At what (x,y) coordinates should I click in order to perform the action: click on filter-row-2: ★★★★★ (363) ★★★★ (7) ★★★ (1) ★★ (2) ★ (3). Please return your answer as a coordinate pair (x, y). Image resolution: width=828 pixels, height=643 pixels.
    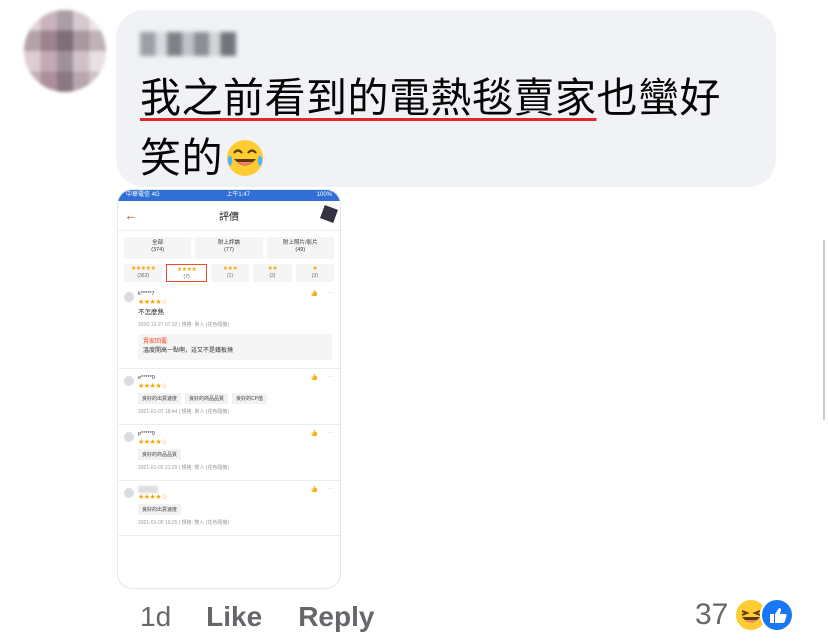
    Looking at the image, I should click on (229, 273).